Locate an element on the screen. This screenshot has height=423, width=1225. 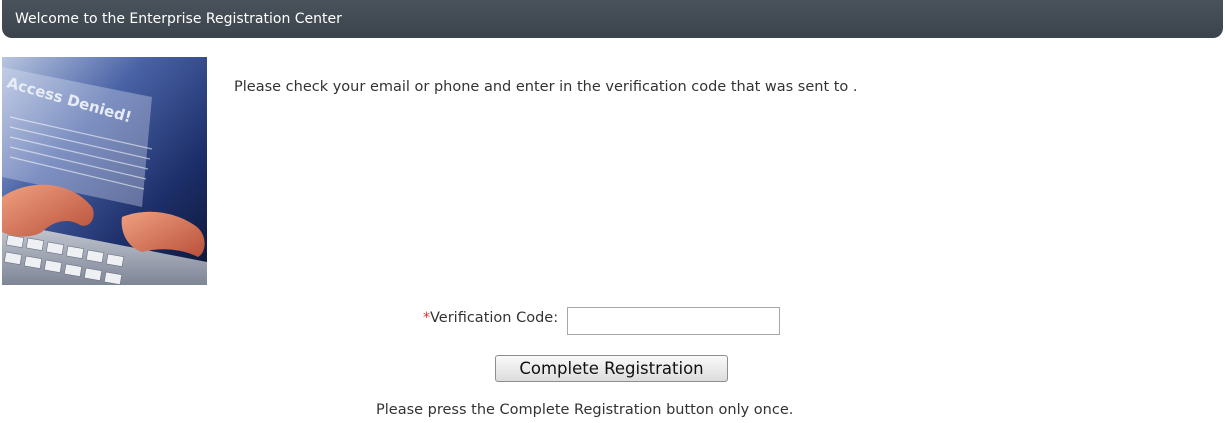
complete-registration-button: Complete Registration is located at coordinates (611, 368).